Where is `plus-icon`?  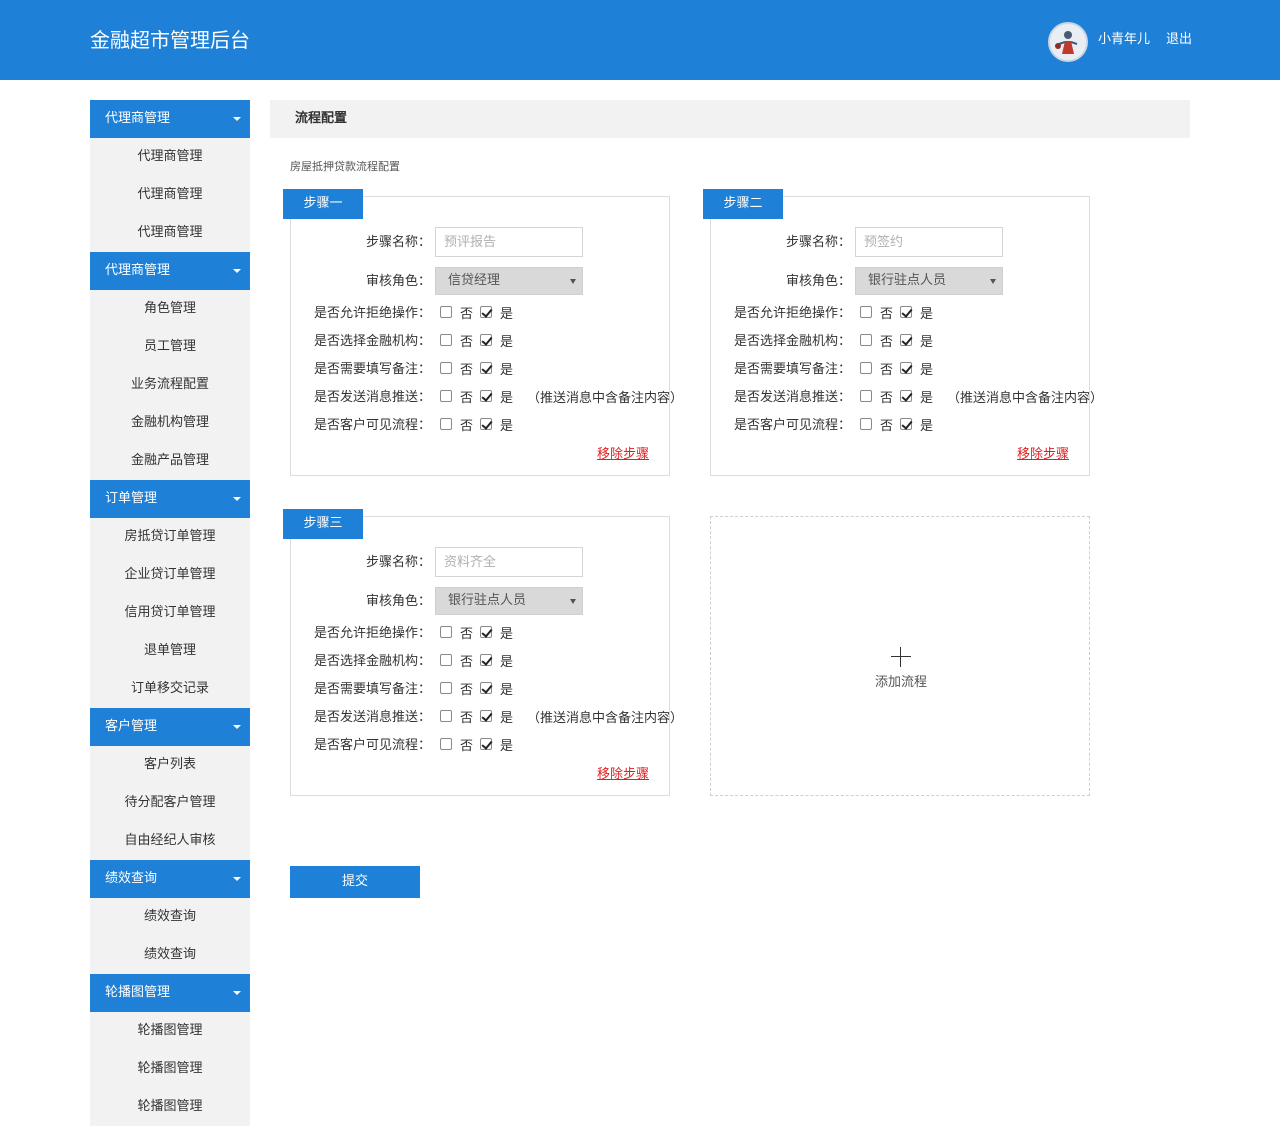 plus-icon is located at coordinates (900, 657).